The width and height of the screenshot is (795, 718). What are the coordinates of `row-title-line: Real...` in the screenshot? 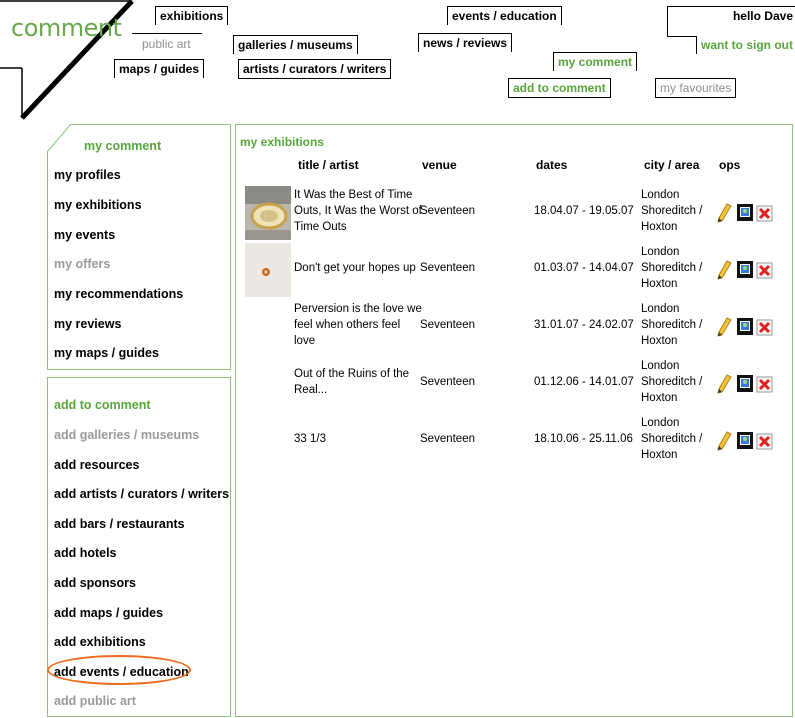 It's located at (311, 390).